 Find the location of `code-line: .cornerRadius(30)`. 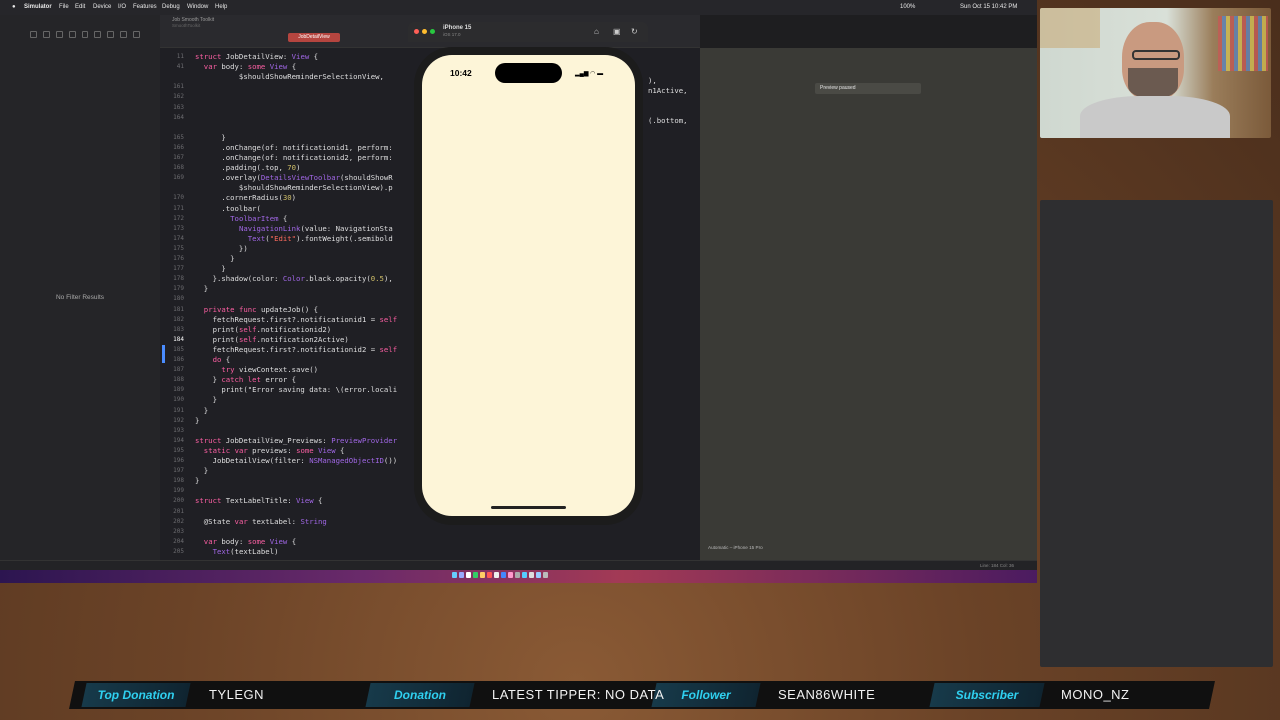

code-line: .cornerRadius(30) is located at coordinates (245, 198).